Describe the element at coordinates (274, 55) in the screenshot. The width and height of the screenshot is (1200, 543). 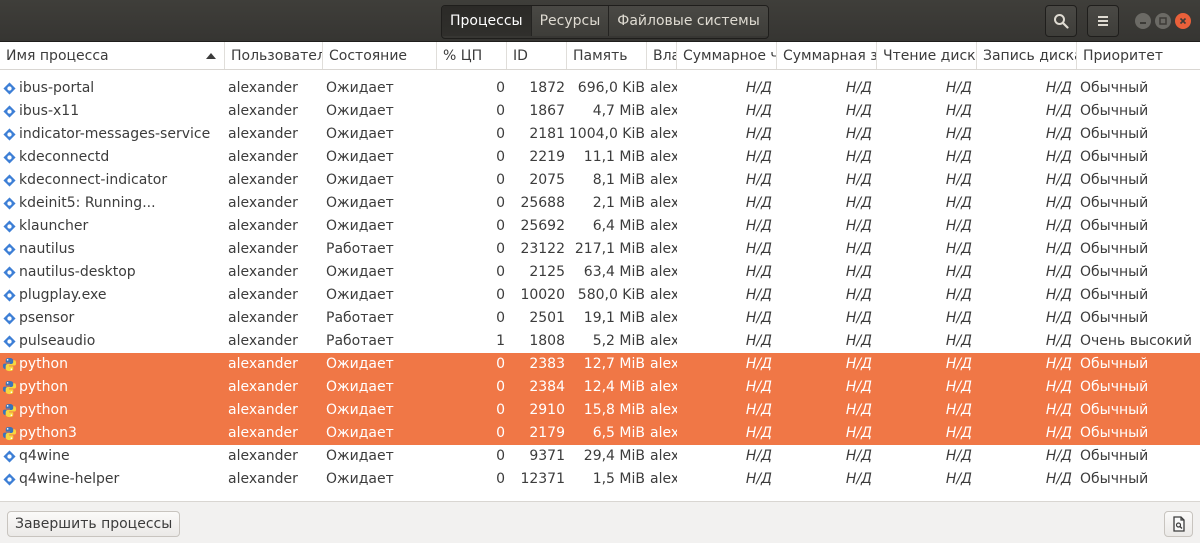
I see `column-user: Пользовател` at that location.